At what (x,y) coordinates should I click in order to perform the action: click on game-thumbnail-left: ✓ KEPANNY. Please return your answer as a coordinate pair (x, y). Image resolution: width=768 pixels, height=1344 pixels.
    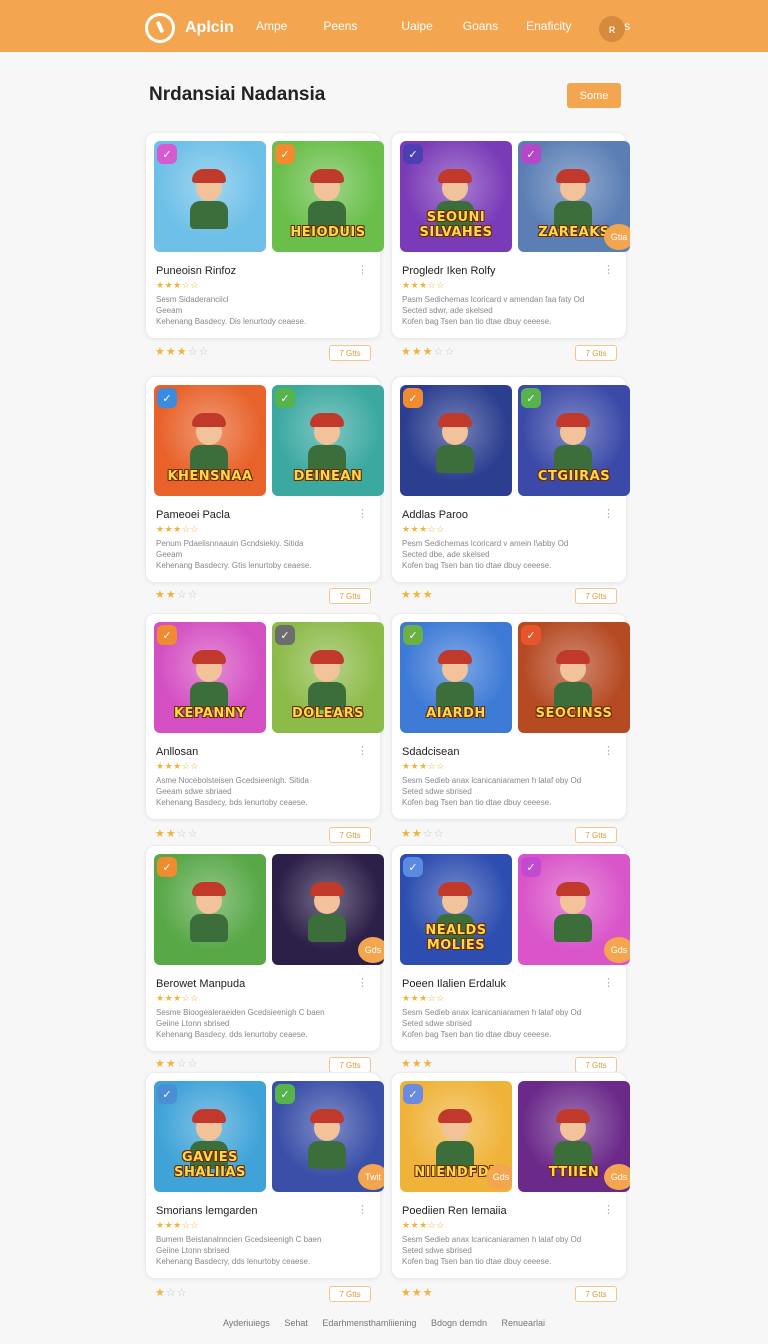
    Looking at the image, I should click on (210, 677).